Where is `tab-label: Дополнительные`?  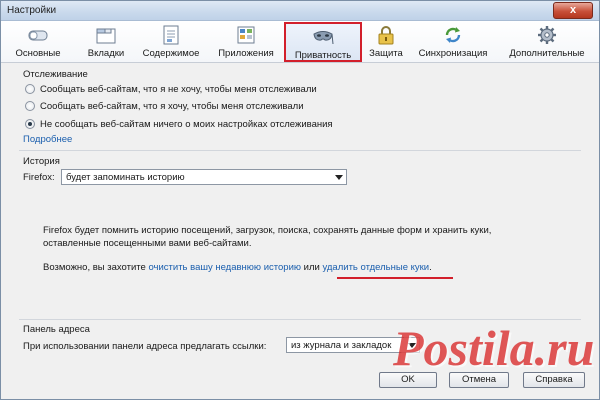 tab-label: Дополнительные is located at coordinates (547, 53).